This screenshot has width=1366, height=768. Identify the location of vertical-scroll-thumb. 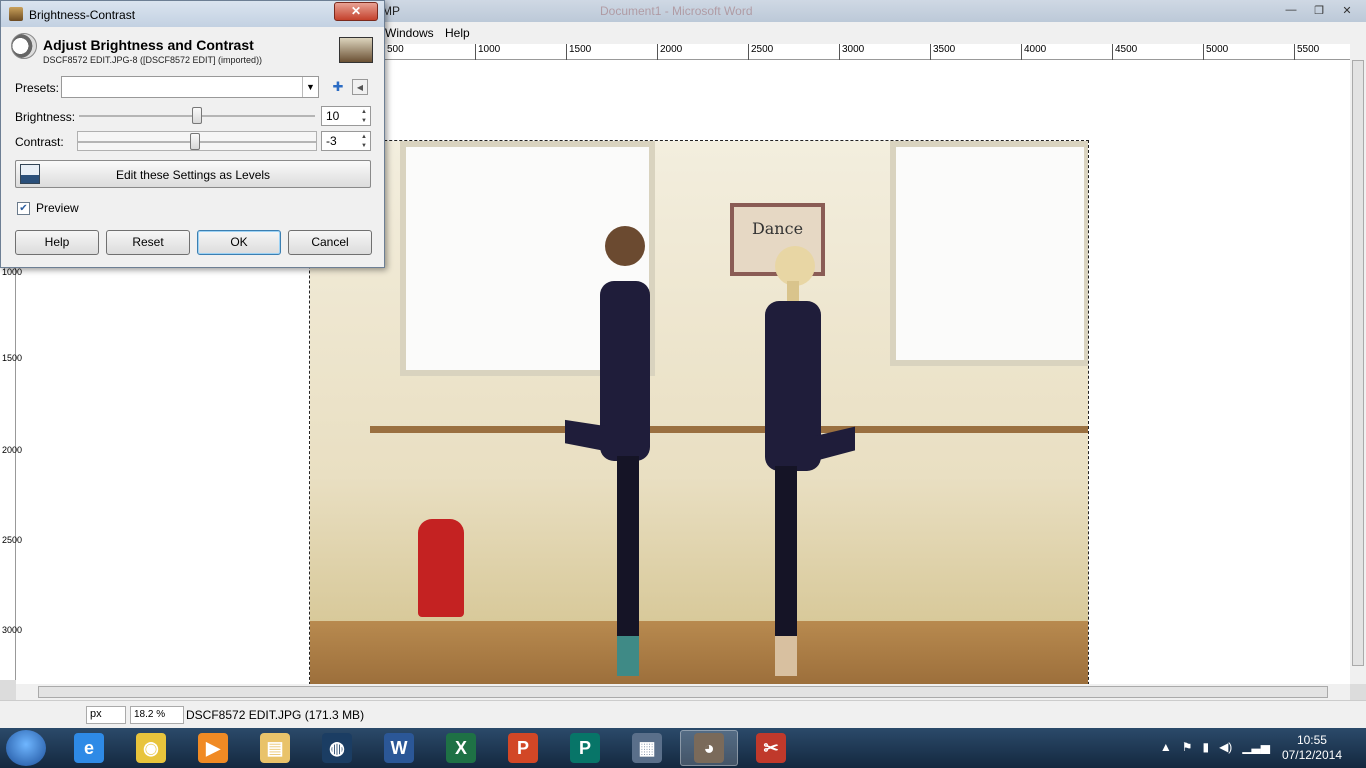
(1358, 363).